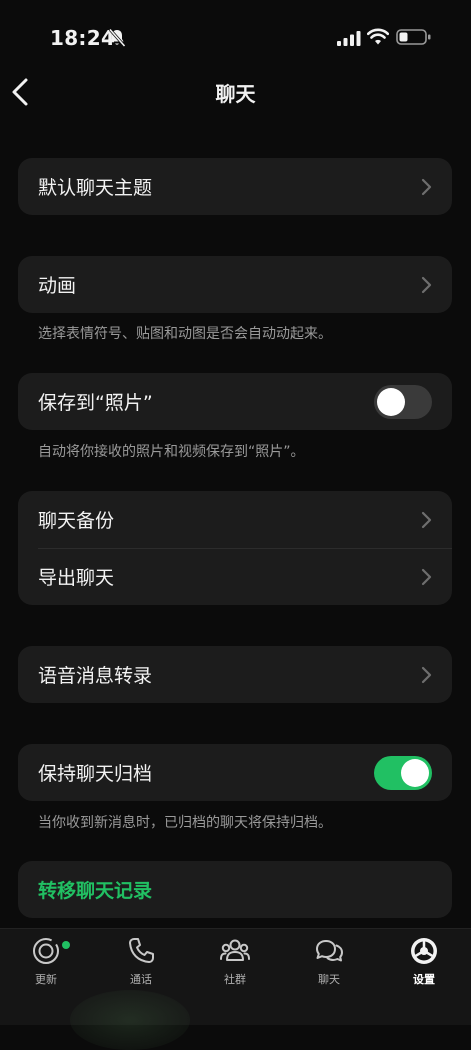 This screenshot has width=471, height=1050. I want to click on save-to-photos-toggle, so click(403, 401).